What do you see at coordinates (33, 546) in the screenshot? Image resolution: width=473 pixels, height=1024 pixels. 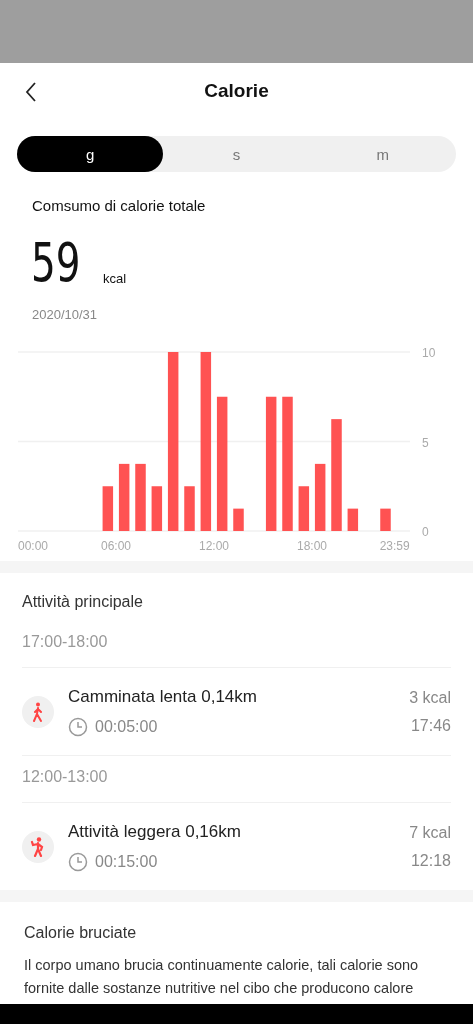 I see `x-tick-label: 00:00` at bounding box center [33, 546].